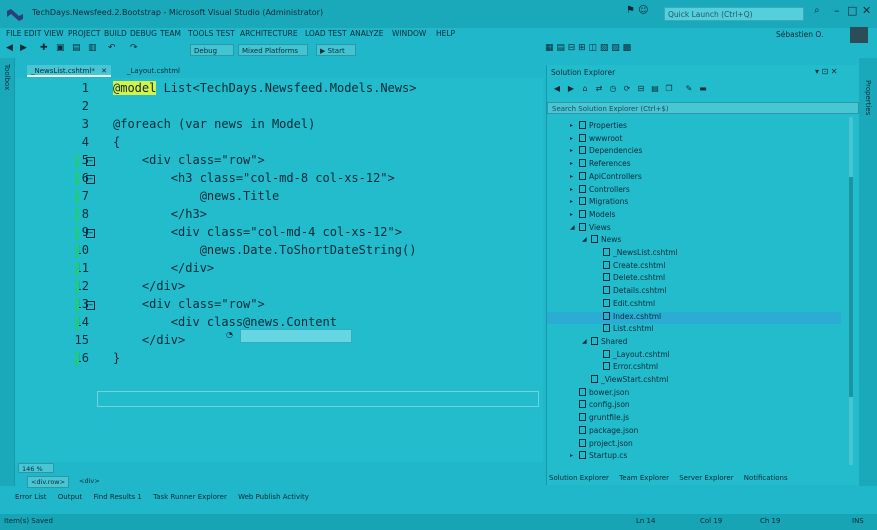  Describe the element at coordinates (627, 89) in the screenshot. I see `se-refresh-icon: ⟳` at that location.